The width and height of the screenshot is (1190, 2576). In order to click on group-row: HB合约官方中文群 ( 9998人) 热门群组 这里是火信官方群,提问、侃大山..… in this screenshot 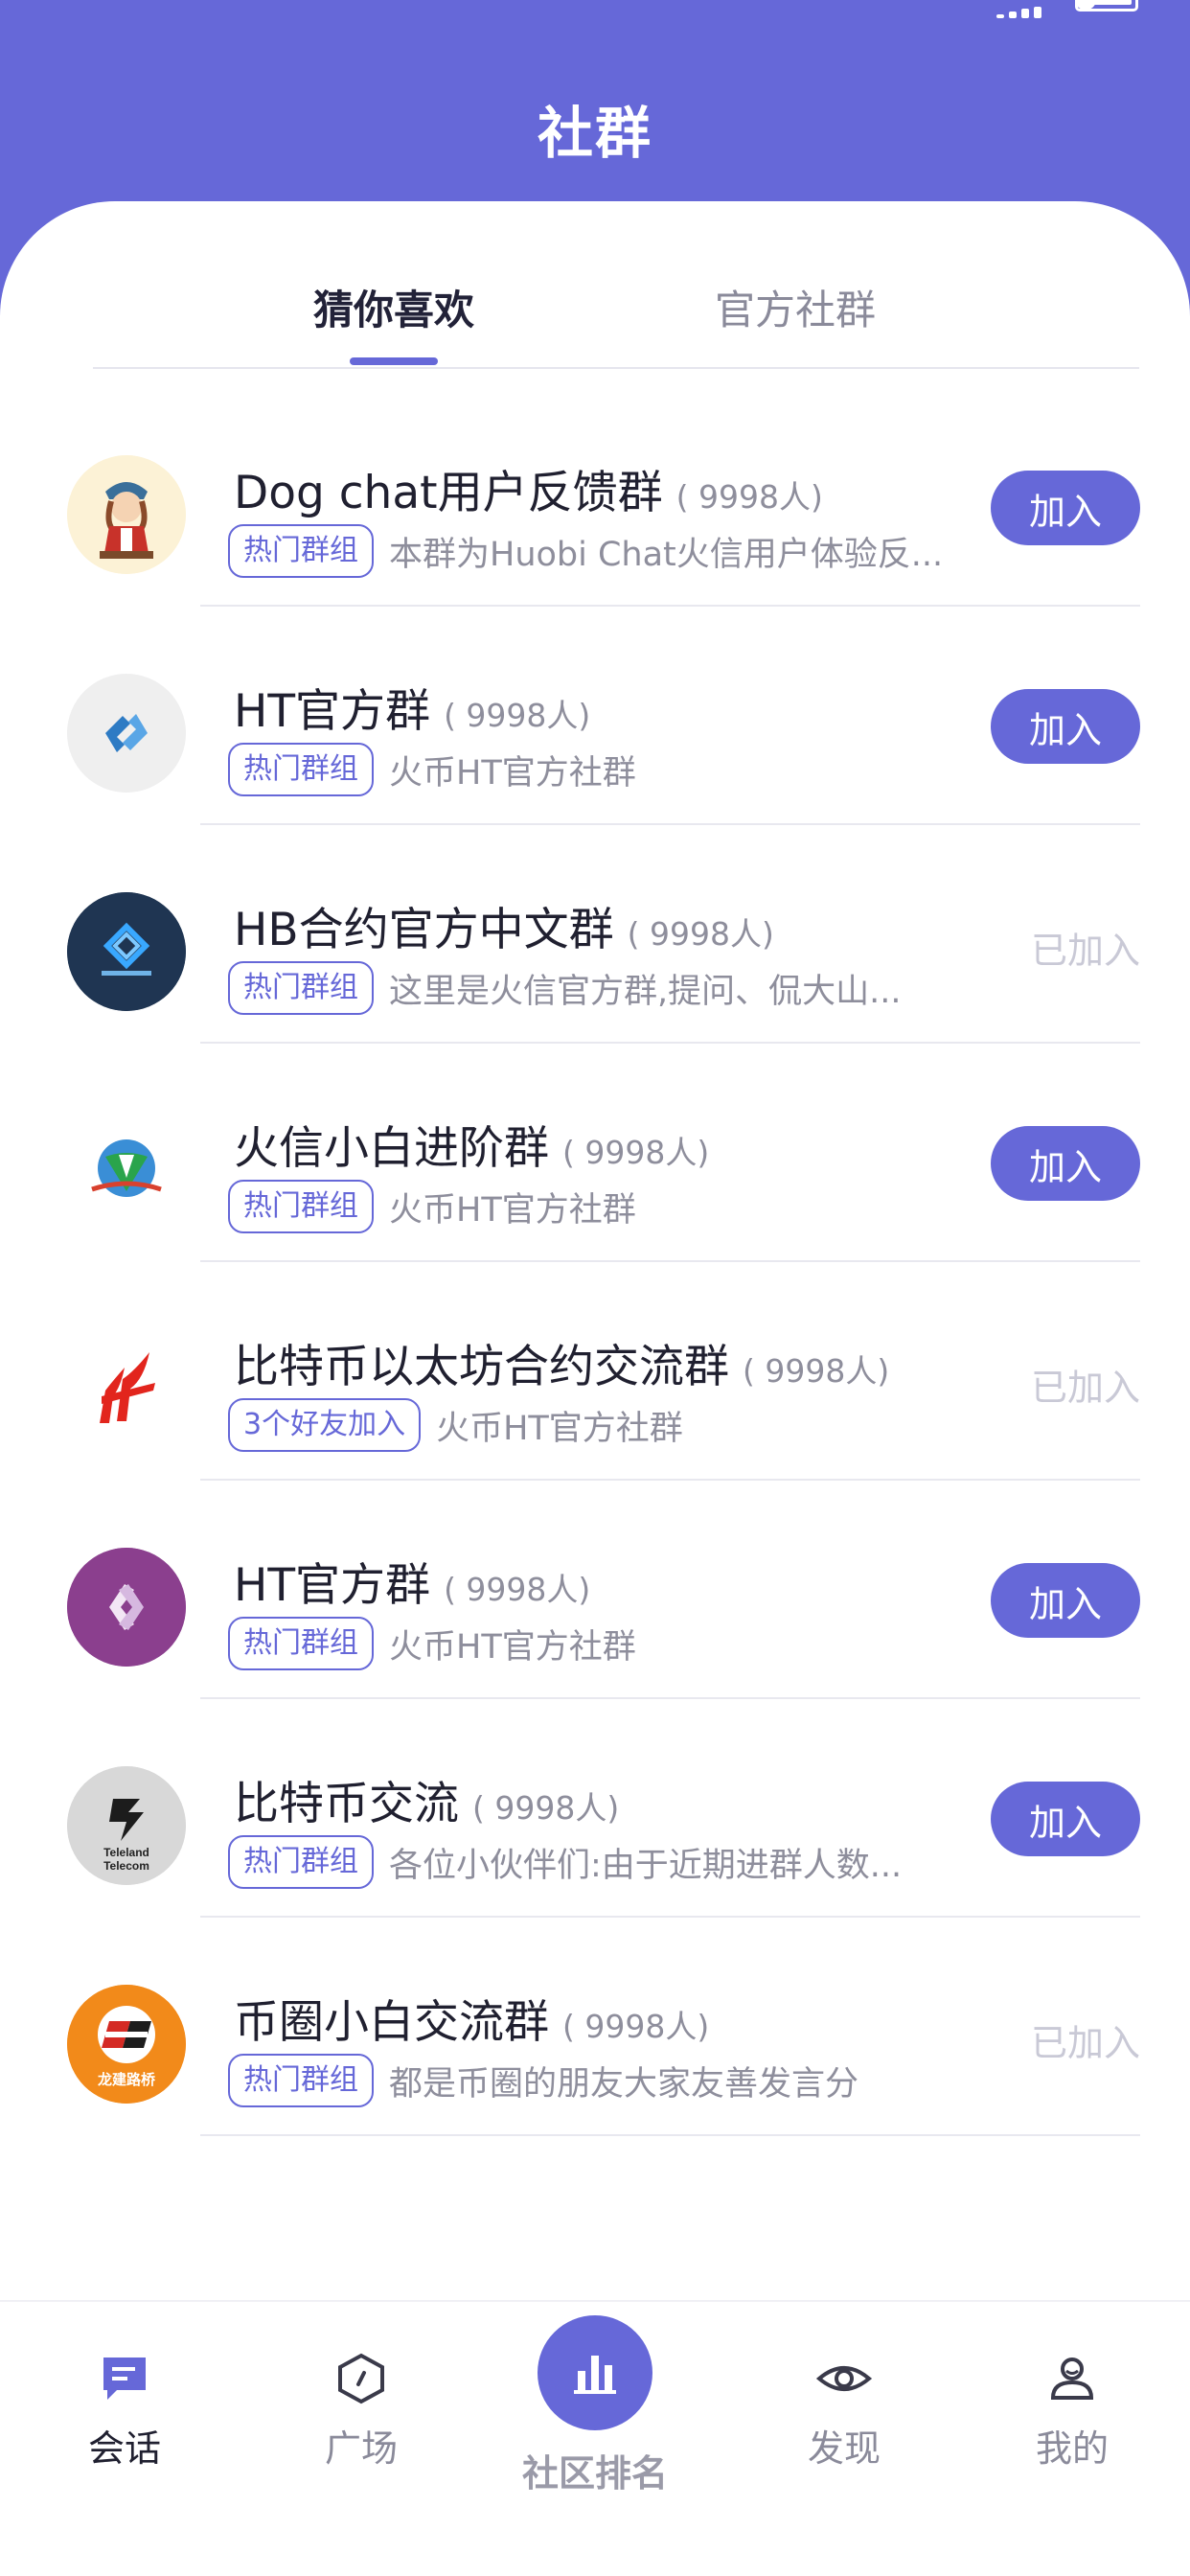, I will do `click(595, 934)`.